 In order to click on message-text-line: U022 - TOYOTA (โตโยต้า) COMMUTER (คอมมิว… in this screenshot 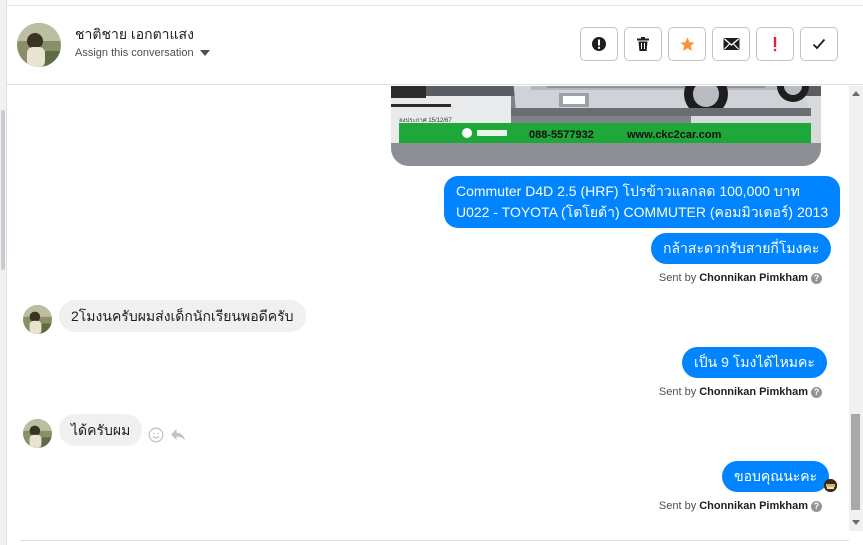, I will do `click(642, 212)`.